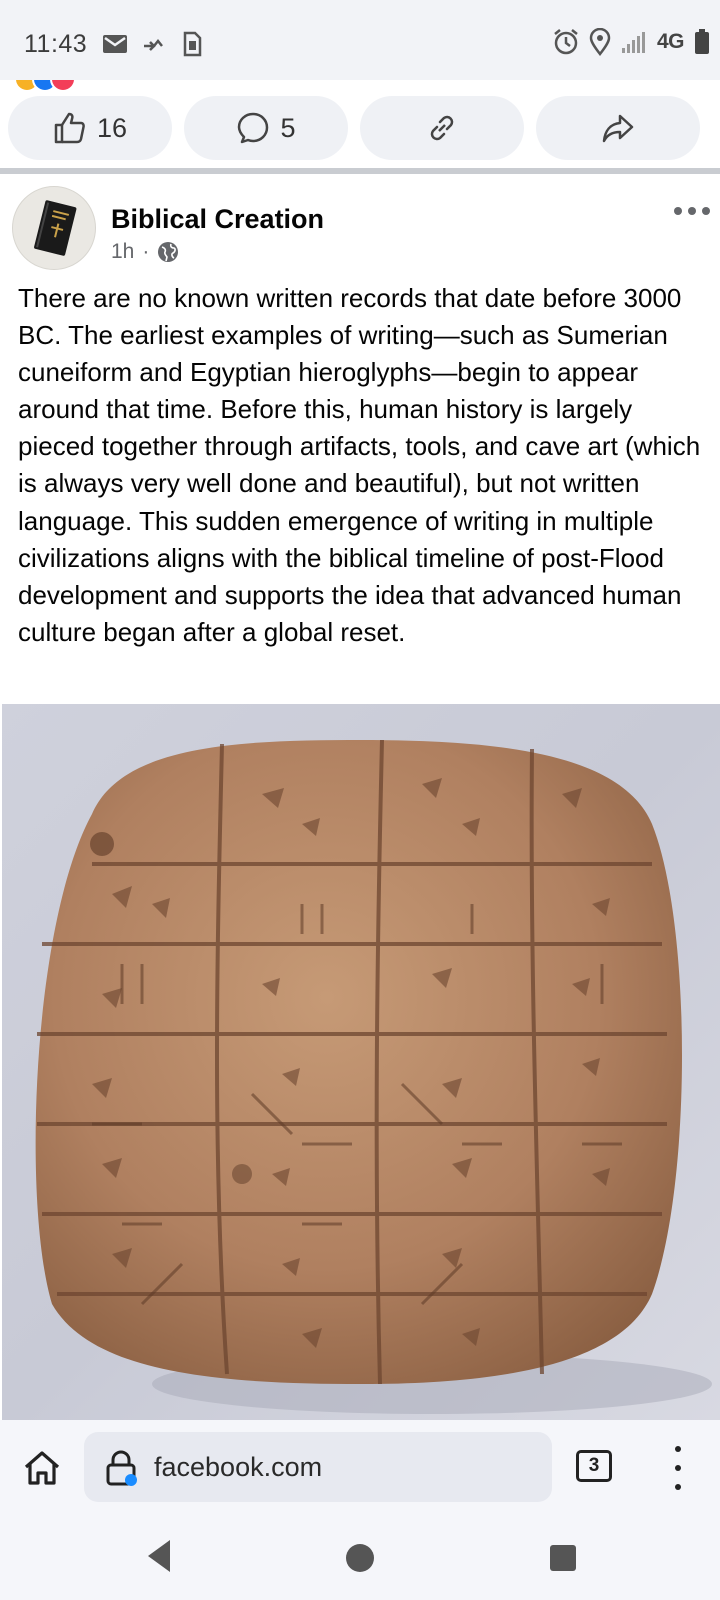  I want to click on status-right: 4G, so click(631, 42).